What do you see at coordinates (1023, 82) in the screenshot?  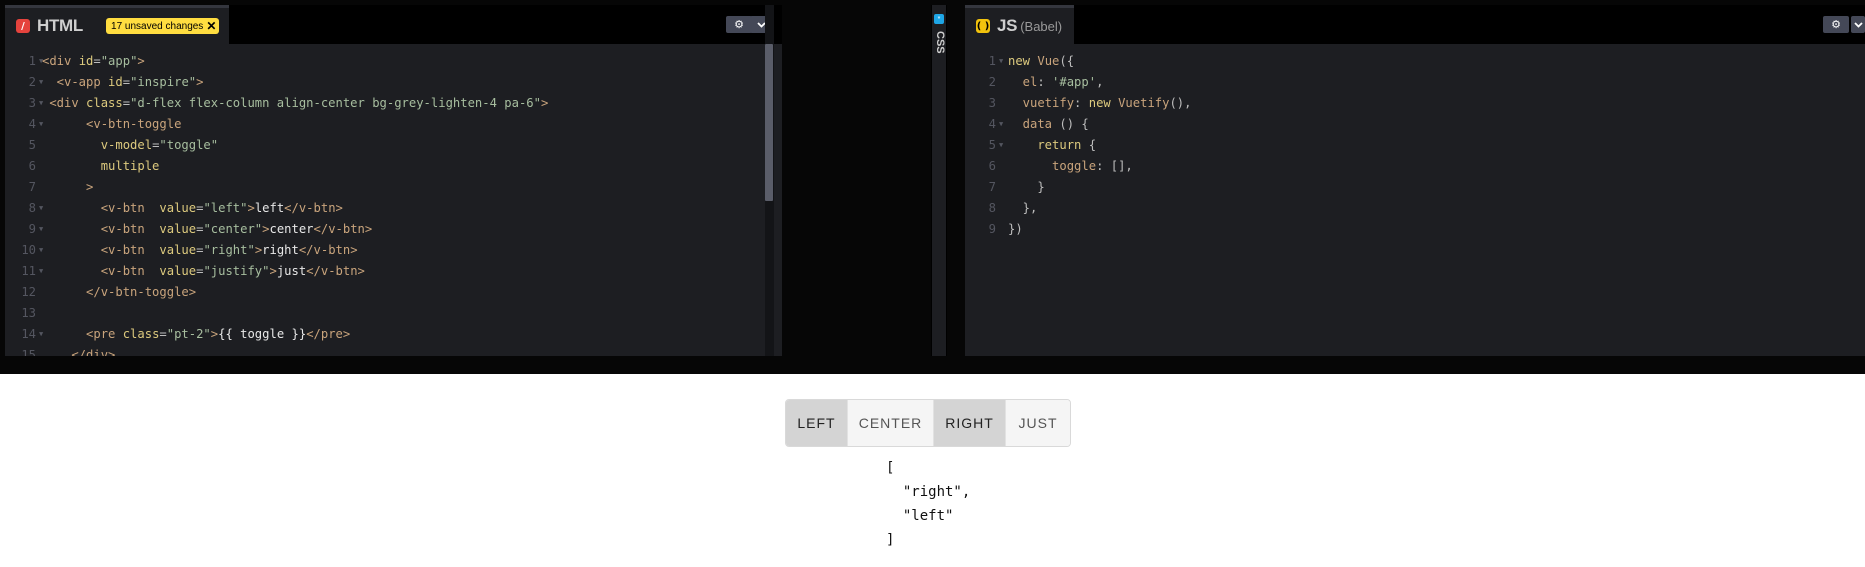 I see `code-token: el` at bounding box center [1023, 82].